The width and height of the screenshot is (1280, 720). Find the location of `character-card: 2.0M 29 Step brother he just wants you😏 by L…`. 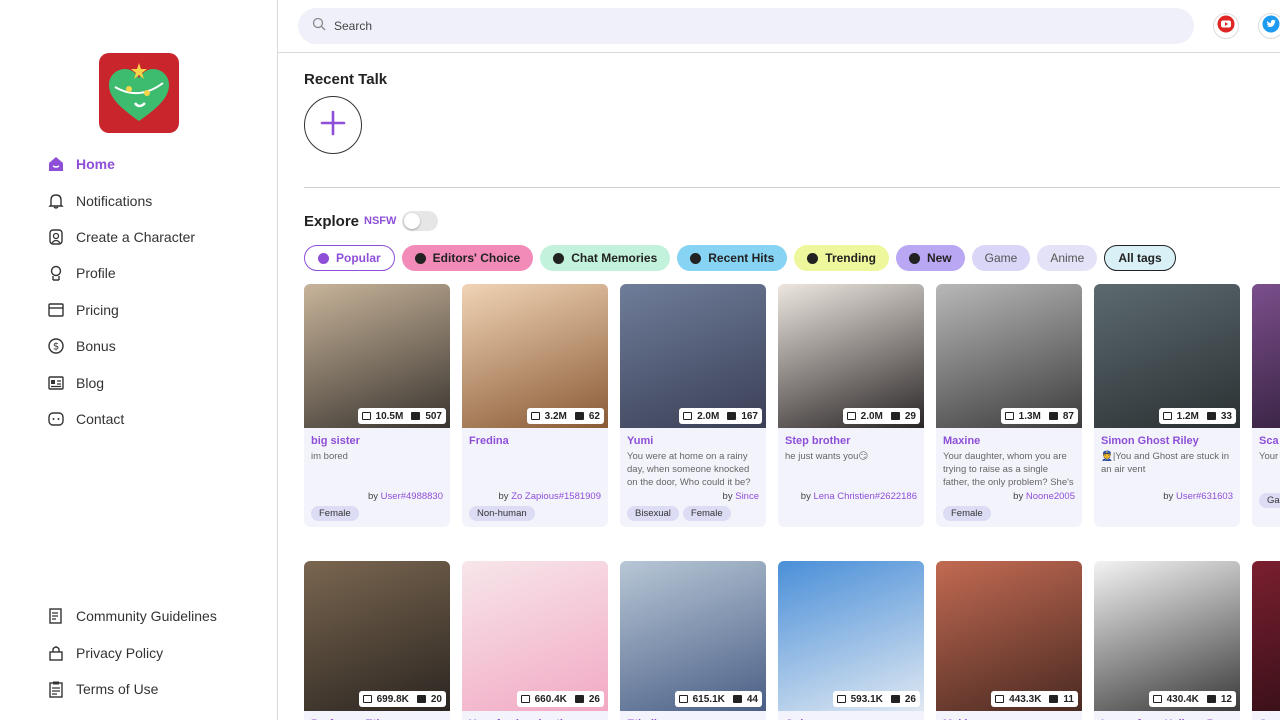

character-card: 2.0M 29 Step brother he just wants you😏 by L… is located at coordinates (851, 405).